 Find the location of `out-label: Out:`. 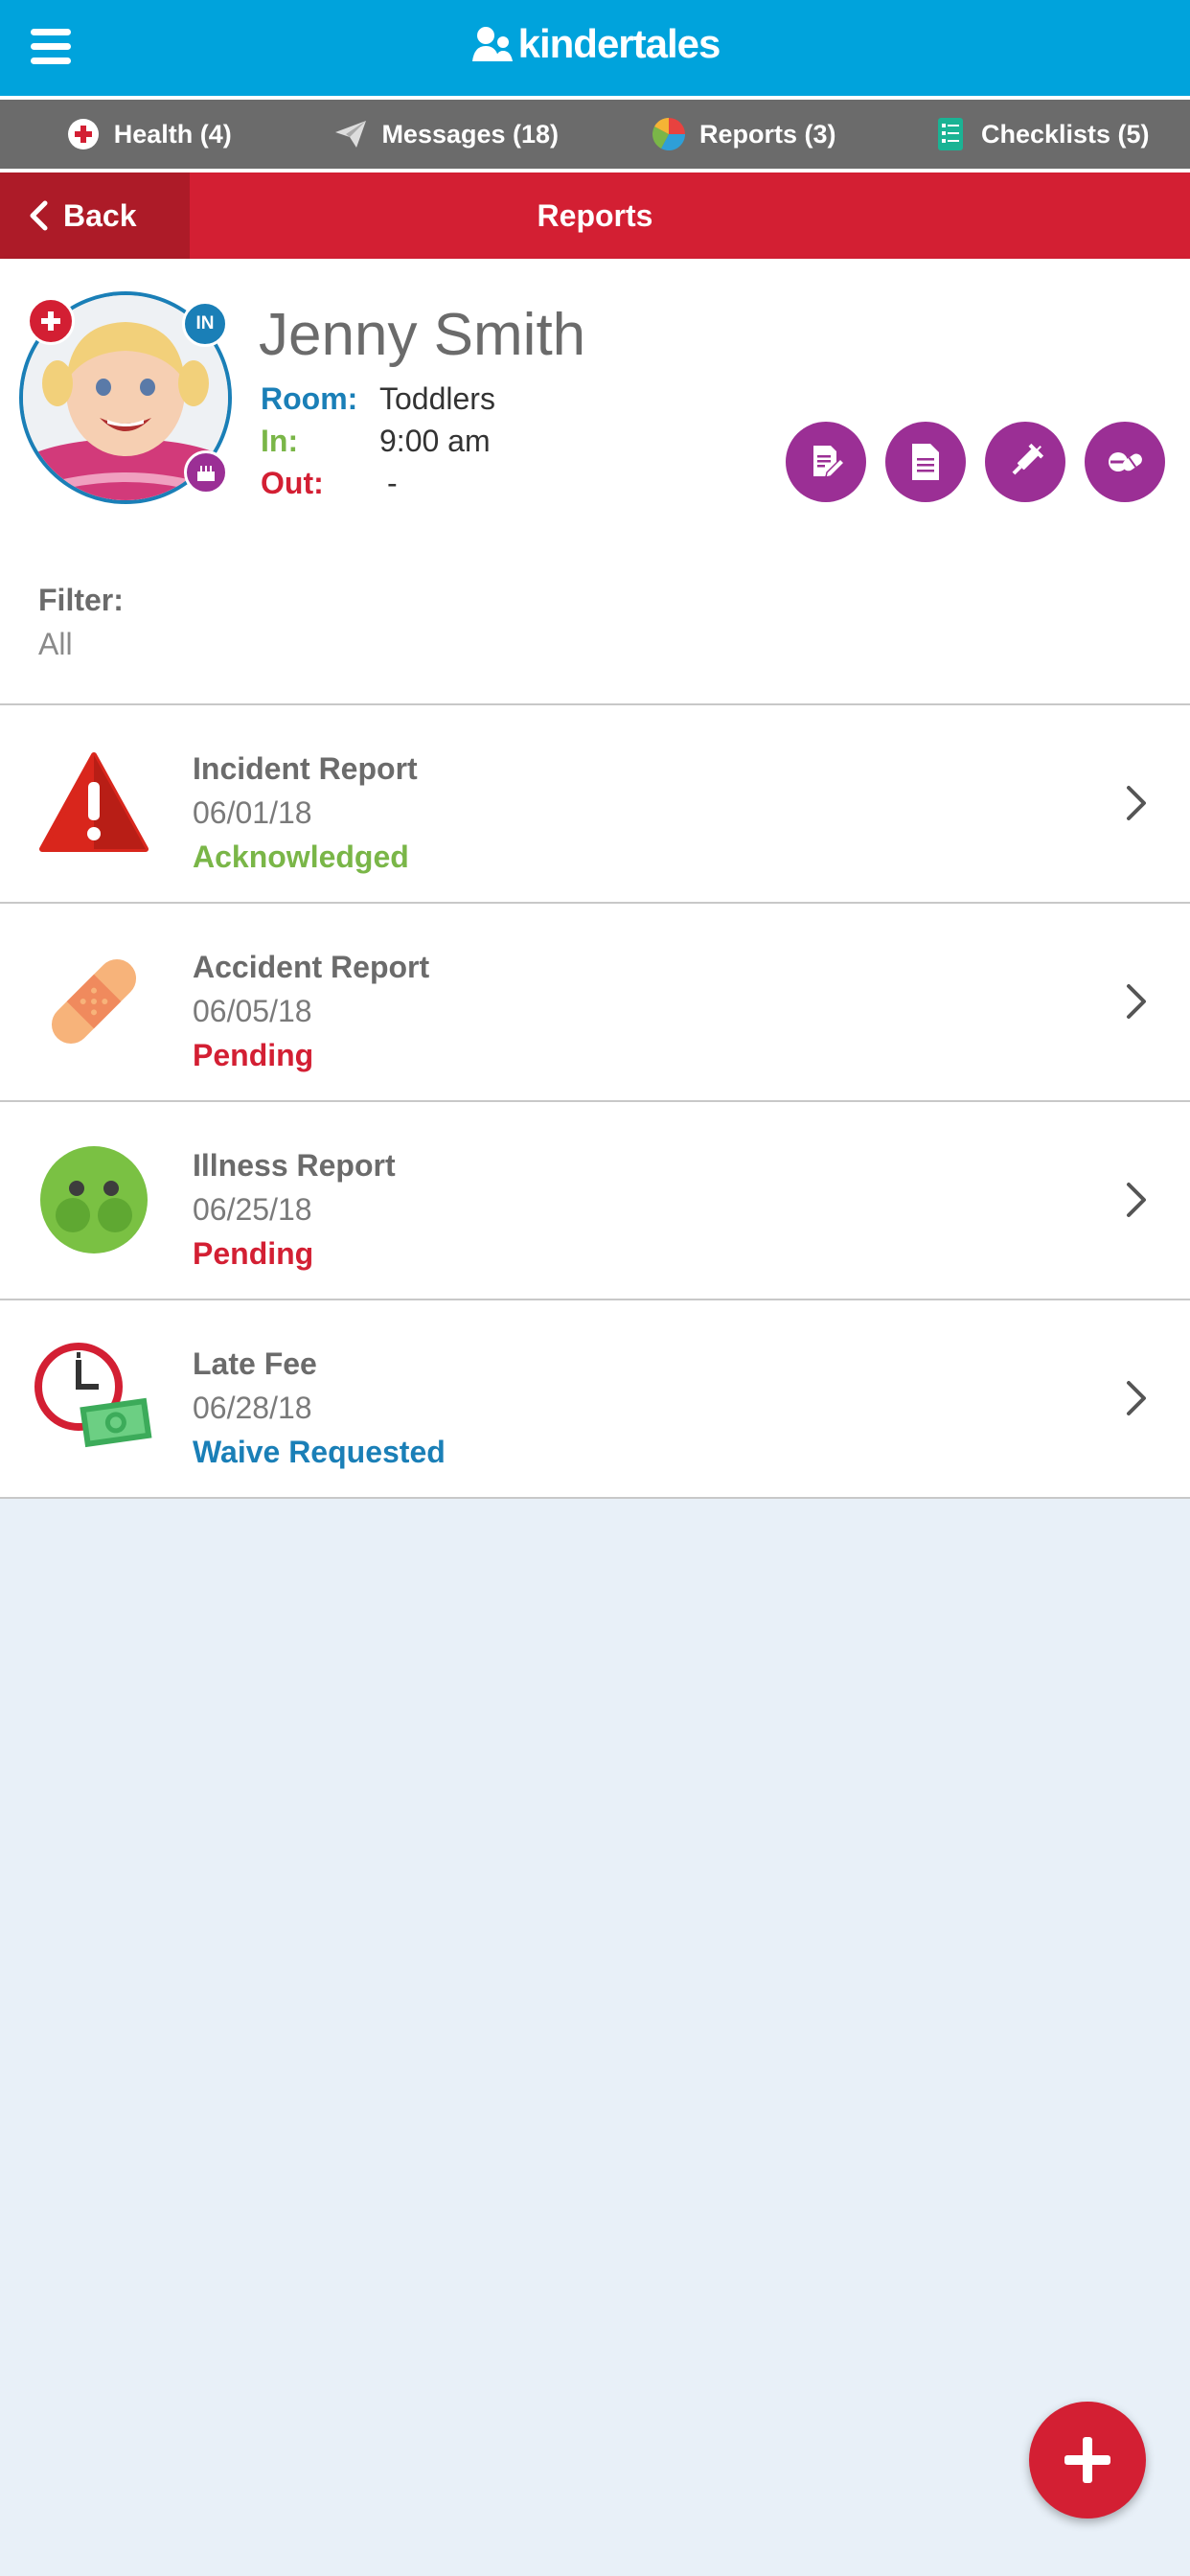

out-label: Out: is located at coordinates (293, 483).